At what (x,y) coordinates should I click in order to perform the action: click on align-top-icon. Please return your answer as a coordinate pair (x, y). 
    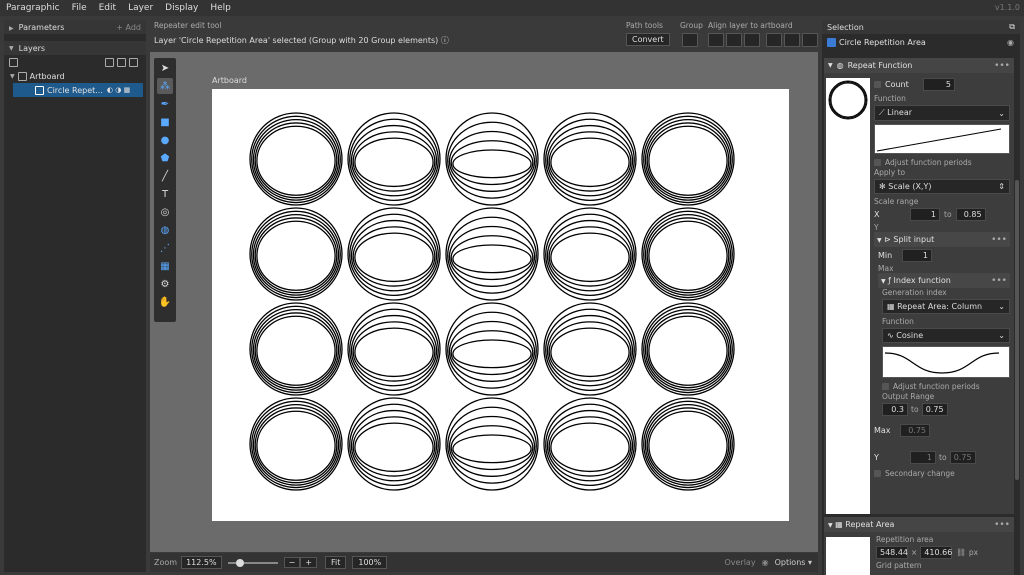
    Looking at the image, I should click on (774, 40).